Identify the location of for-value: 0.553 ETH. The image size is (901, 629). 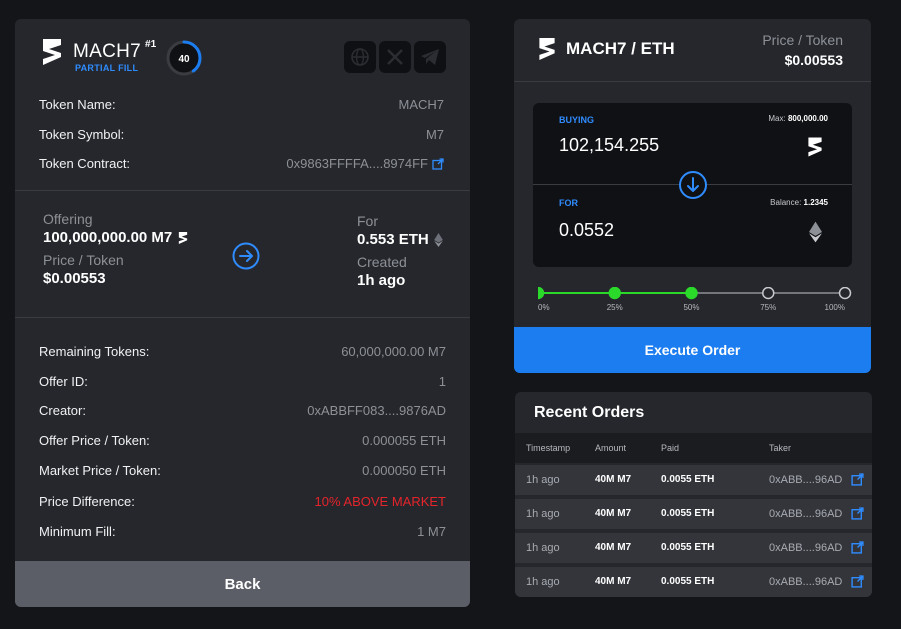
(393, 239).